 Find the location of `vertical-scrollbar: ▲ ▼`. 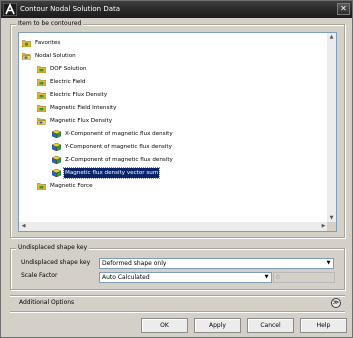

vertical-scrollbar: ▲ ▼ is located at coordinates (331, 128).